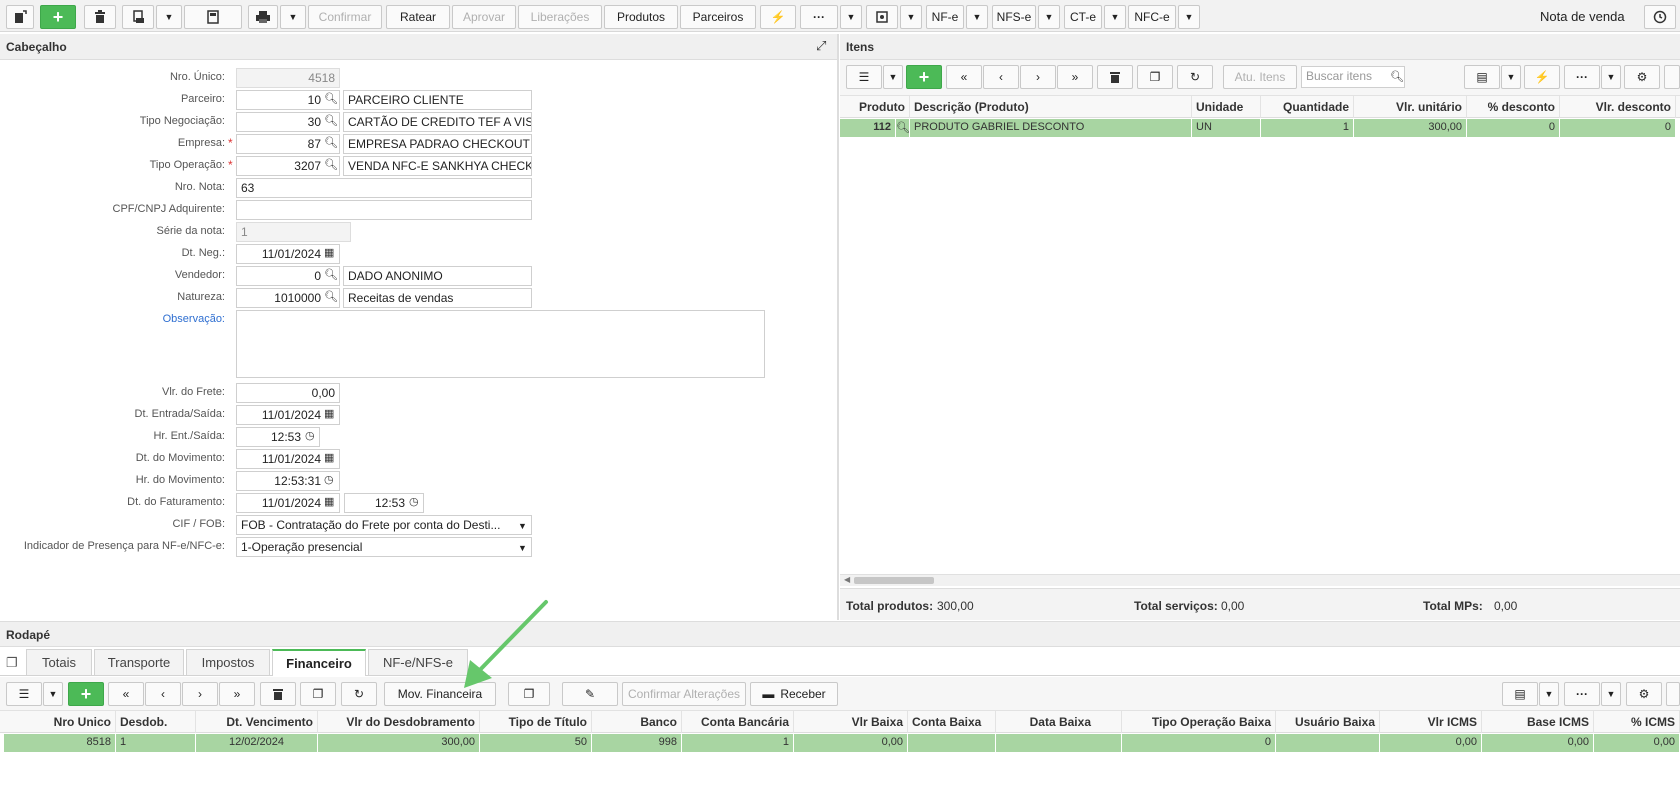 The width and height of the screenshot is (1680, 803). What do you see at coordinates (345, 17) in the screenshot?
I see `confirmar-button: Confirmar` at bounding box center [345, 17].